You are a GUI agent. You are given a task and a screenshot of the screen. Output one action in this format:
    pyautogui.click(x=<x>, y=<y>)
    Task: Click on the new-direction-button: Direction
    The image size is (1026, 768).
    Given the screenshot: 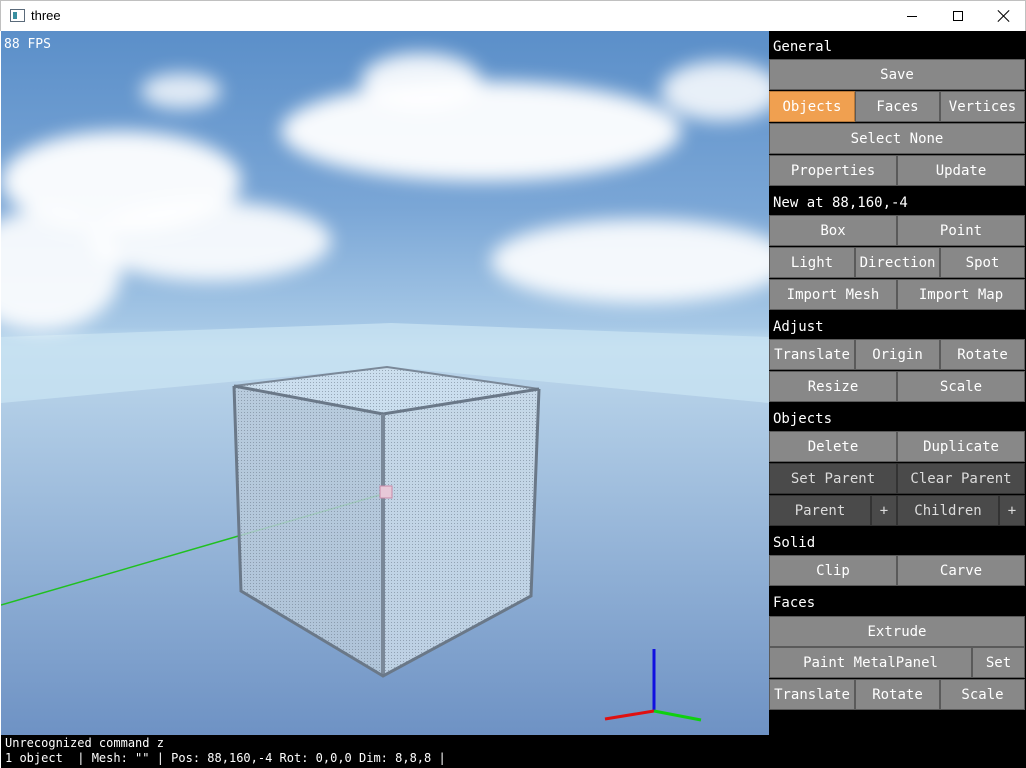 What is the action you would take?
    pyautogui.click(x=897, y=262)
    